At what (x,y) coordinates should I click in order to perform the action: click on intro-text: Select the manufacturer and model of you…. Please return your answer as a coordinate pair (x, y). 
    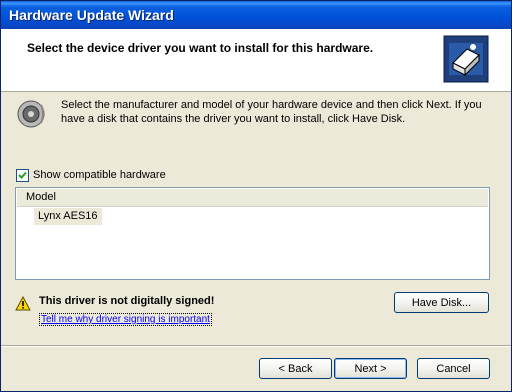
    Looking at the image, I should click on (271, 112).